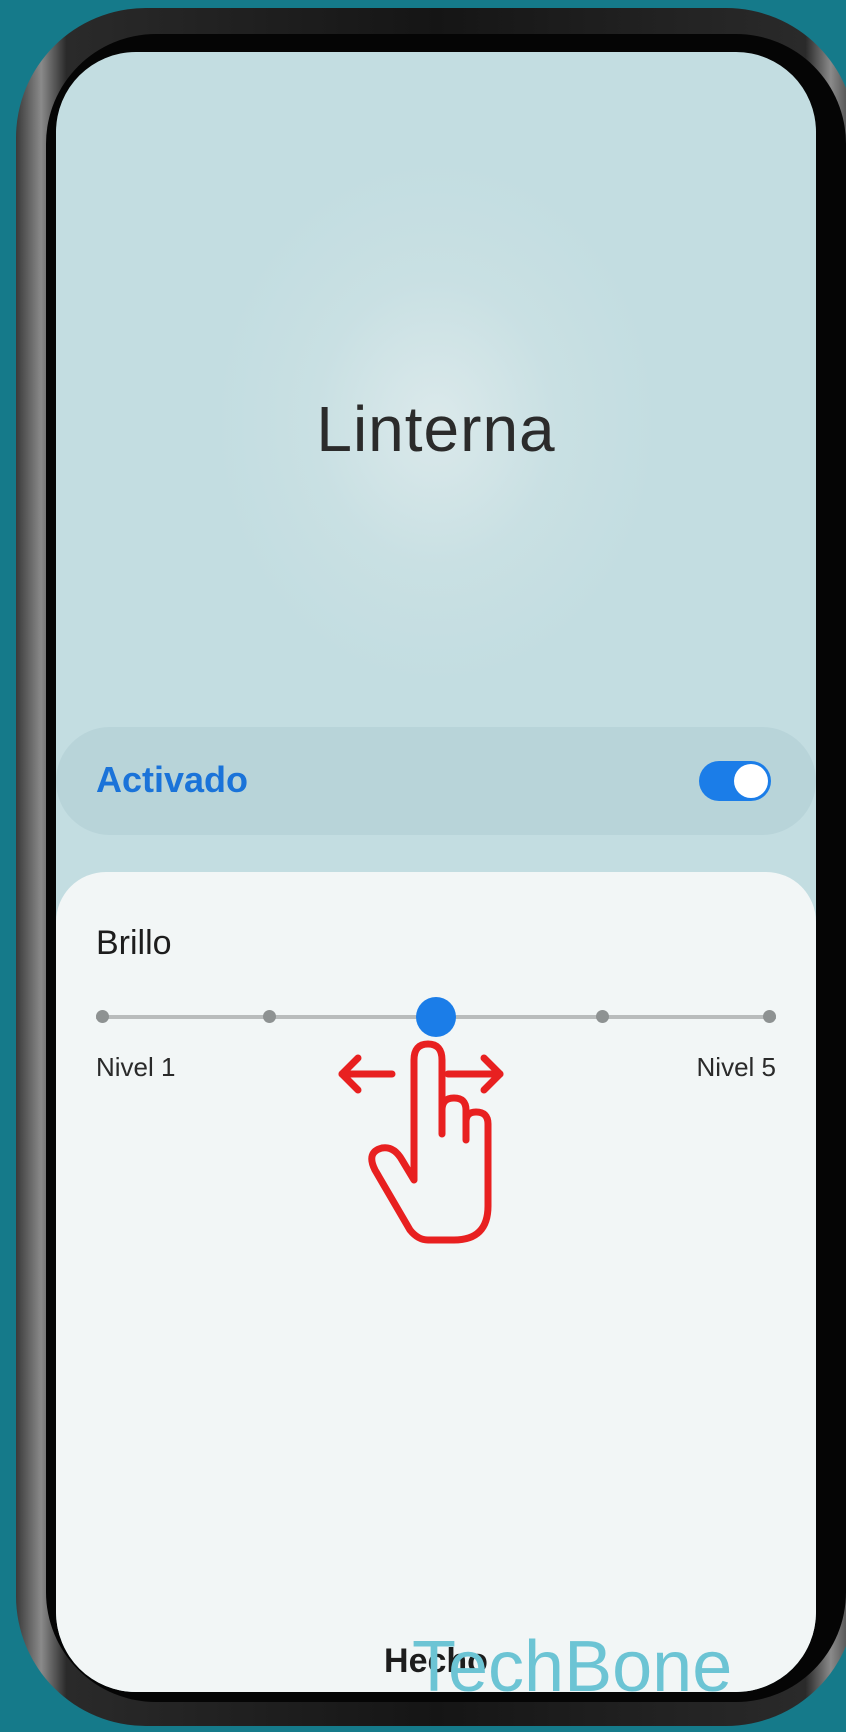  I want to click on flashlight-toggle-row: Activado, so click(436, 781).